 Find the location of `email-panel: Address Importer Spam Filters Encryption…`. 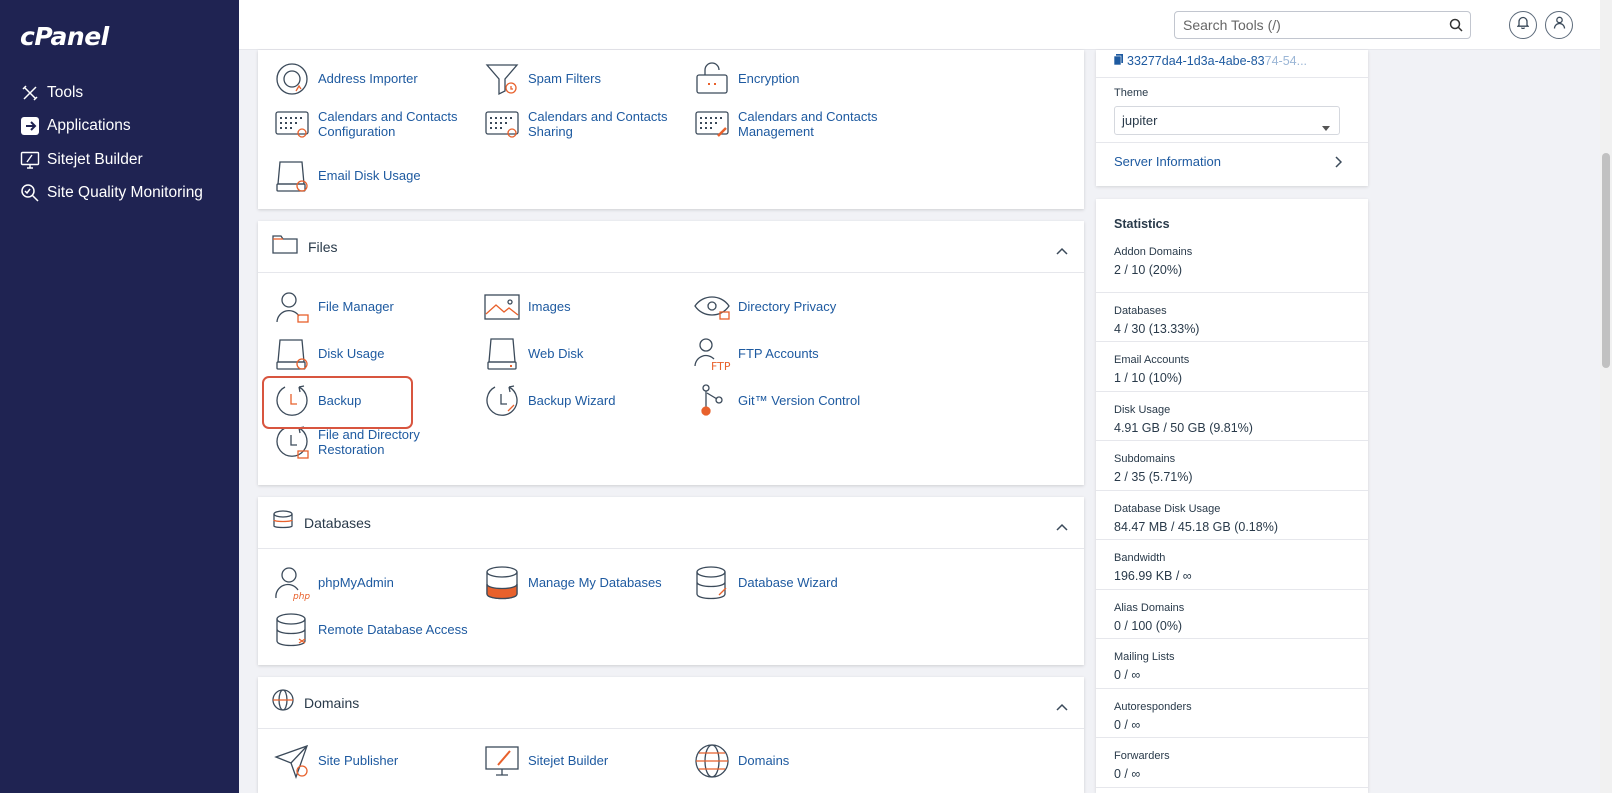

email-panel: Address Importer Spam Filters Encryption… is located at coordinates (671, 129).